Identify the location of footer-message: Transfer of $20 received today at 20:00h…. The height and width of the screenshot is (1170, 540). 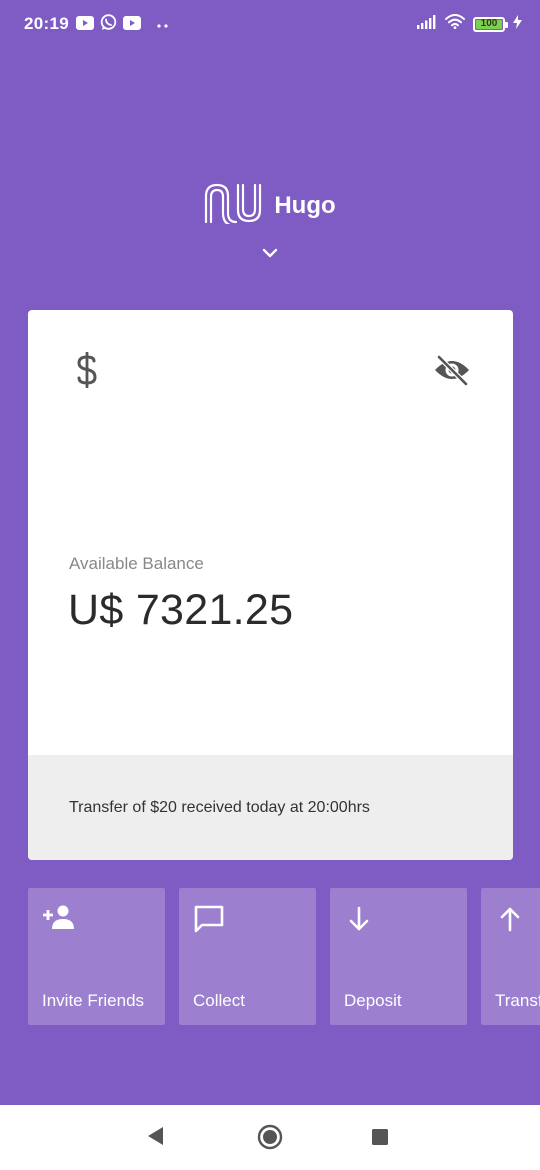
(219, 807).